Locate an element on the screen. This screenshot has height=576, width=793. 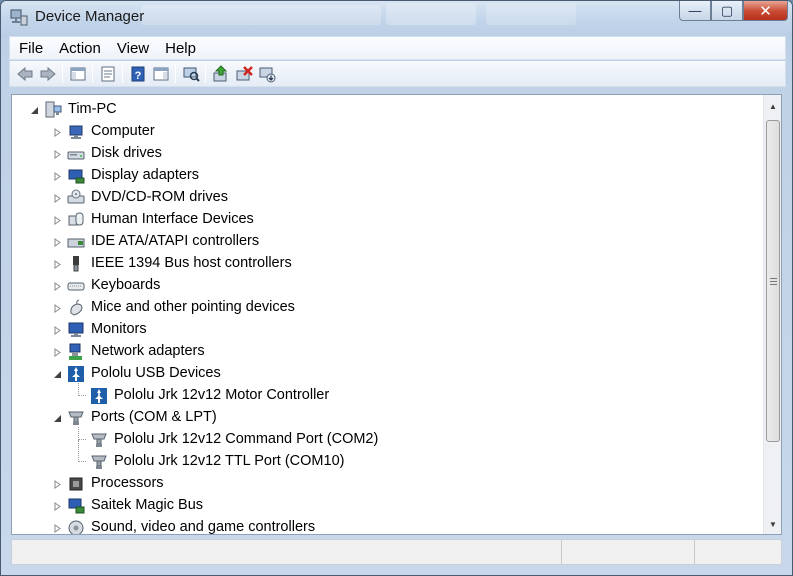
uninstall-device-button is located at coordinates (266, 74).